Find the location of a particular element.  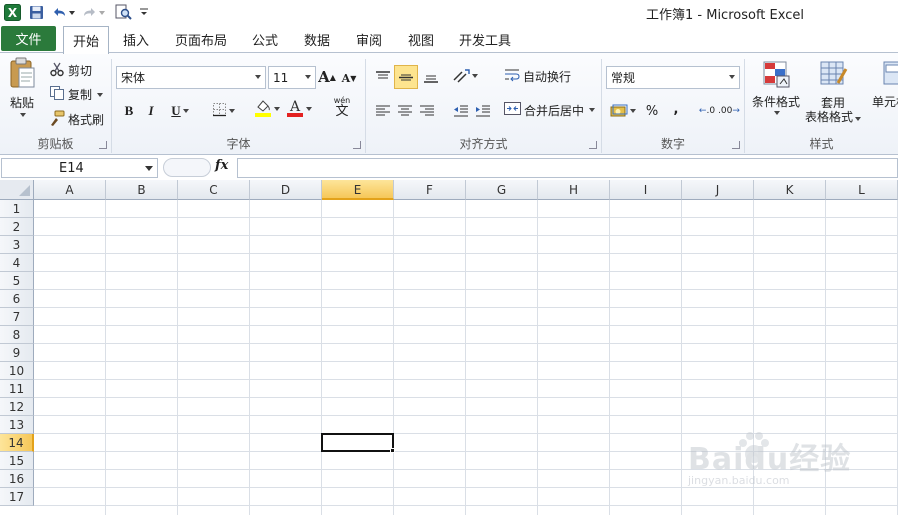

align-right-button is located at coordinates (427, 111).